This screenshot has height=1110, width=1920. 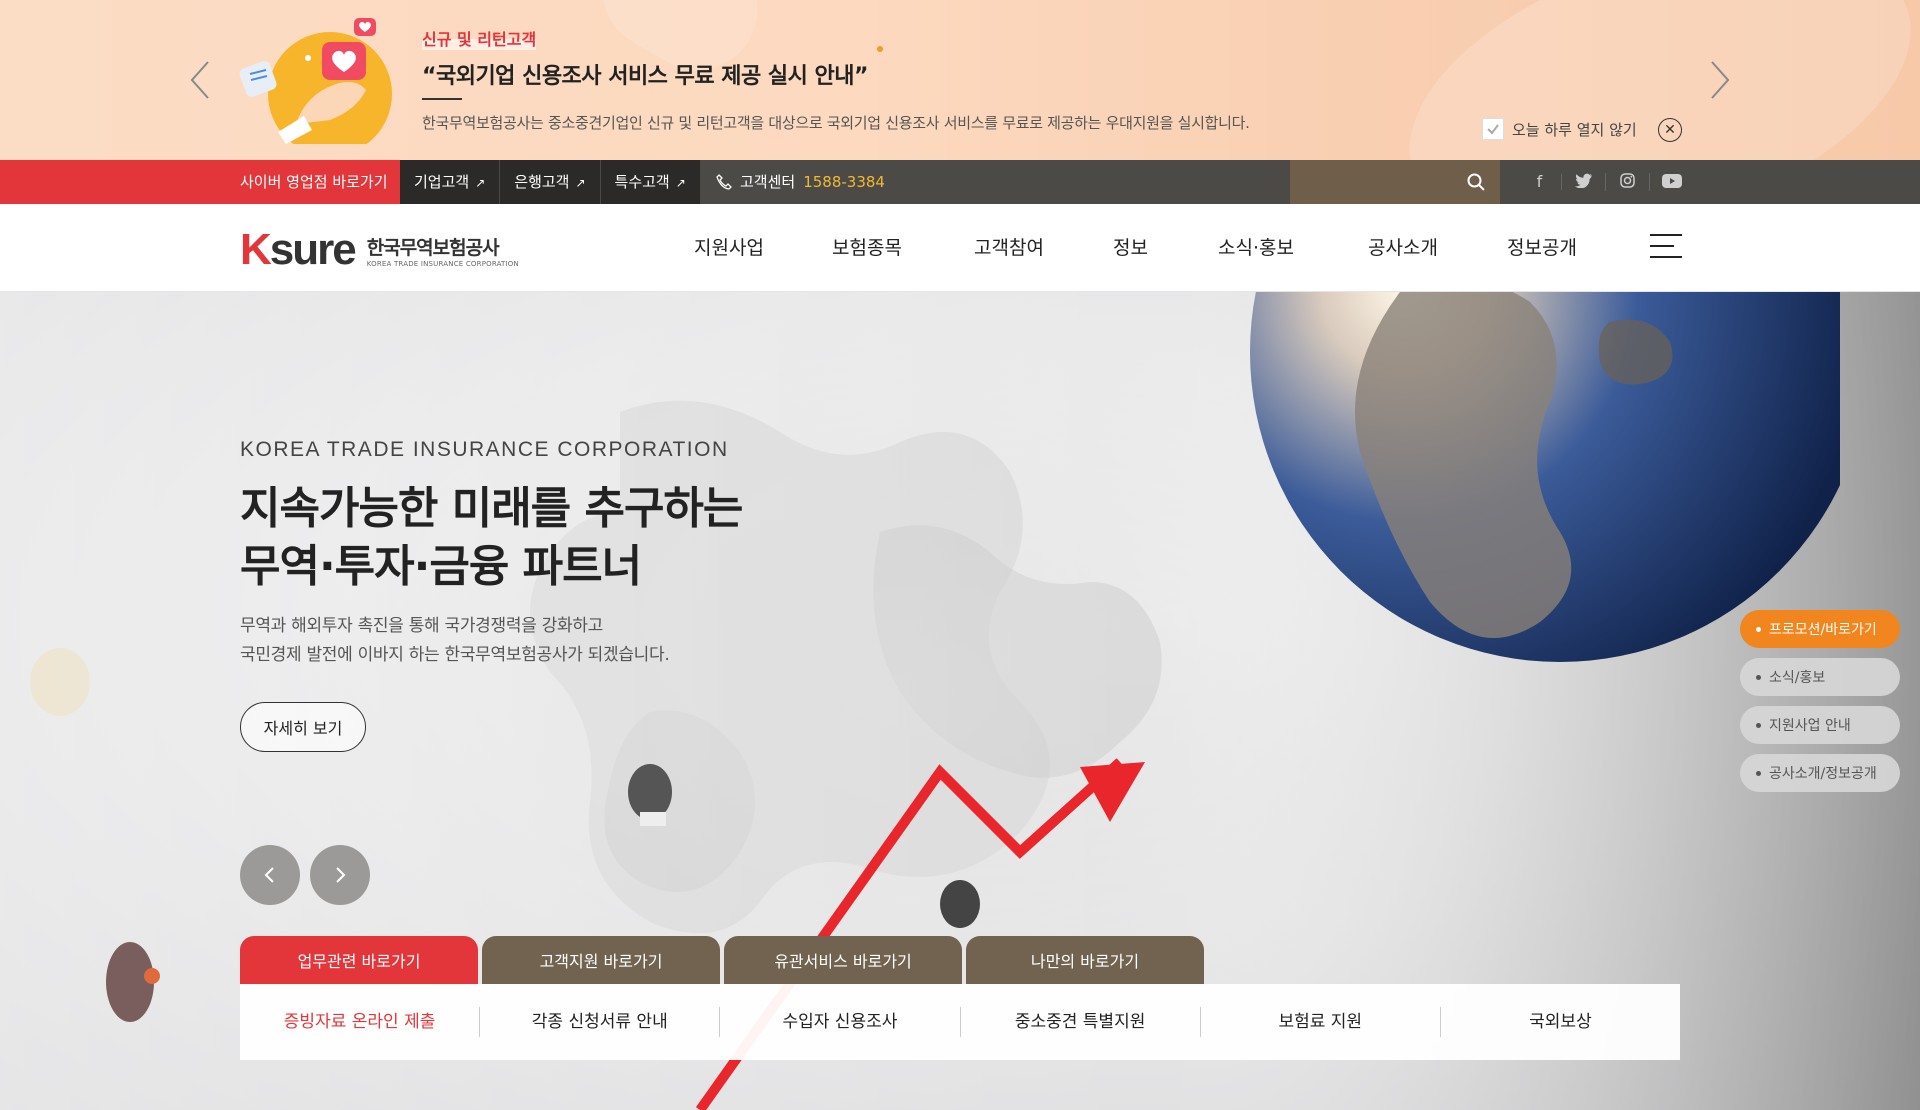 What do you see at coordinates (491, 508) in the screenshot?
I see `hero-title-line: 지속가능한 미래를 추구하는` at bounding box center [491, 508].